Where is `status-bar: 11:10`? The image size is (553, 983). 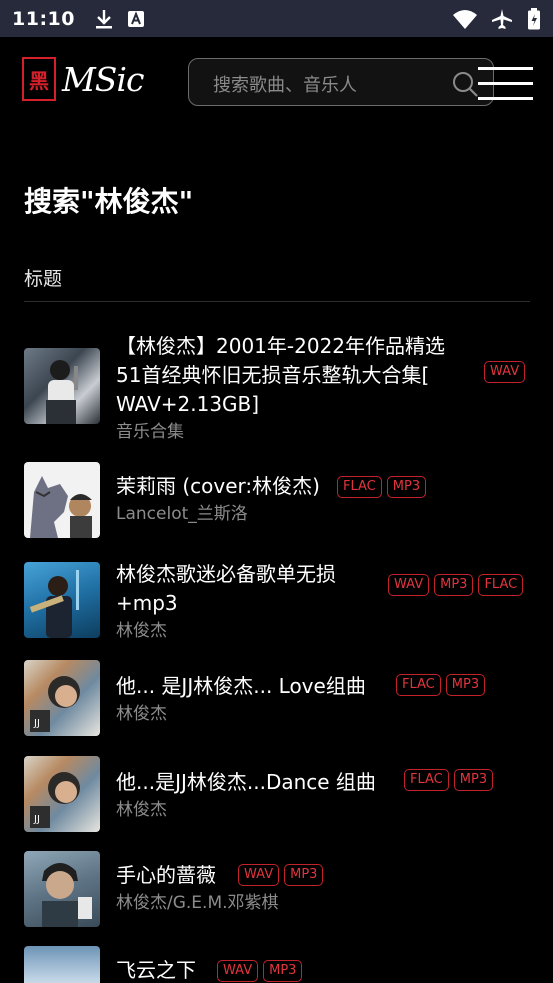
status-bar: 11:10 is located at coordinates (276, 18).